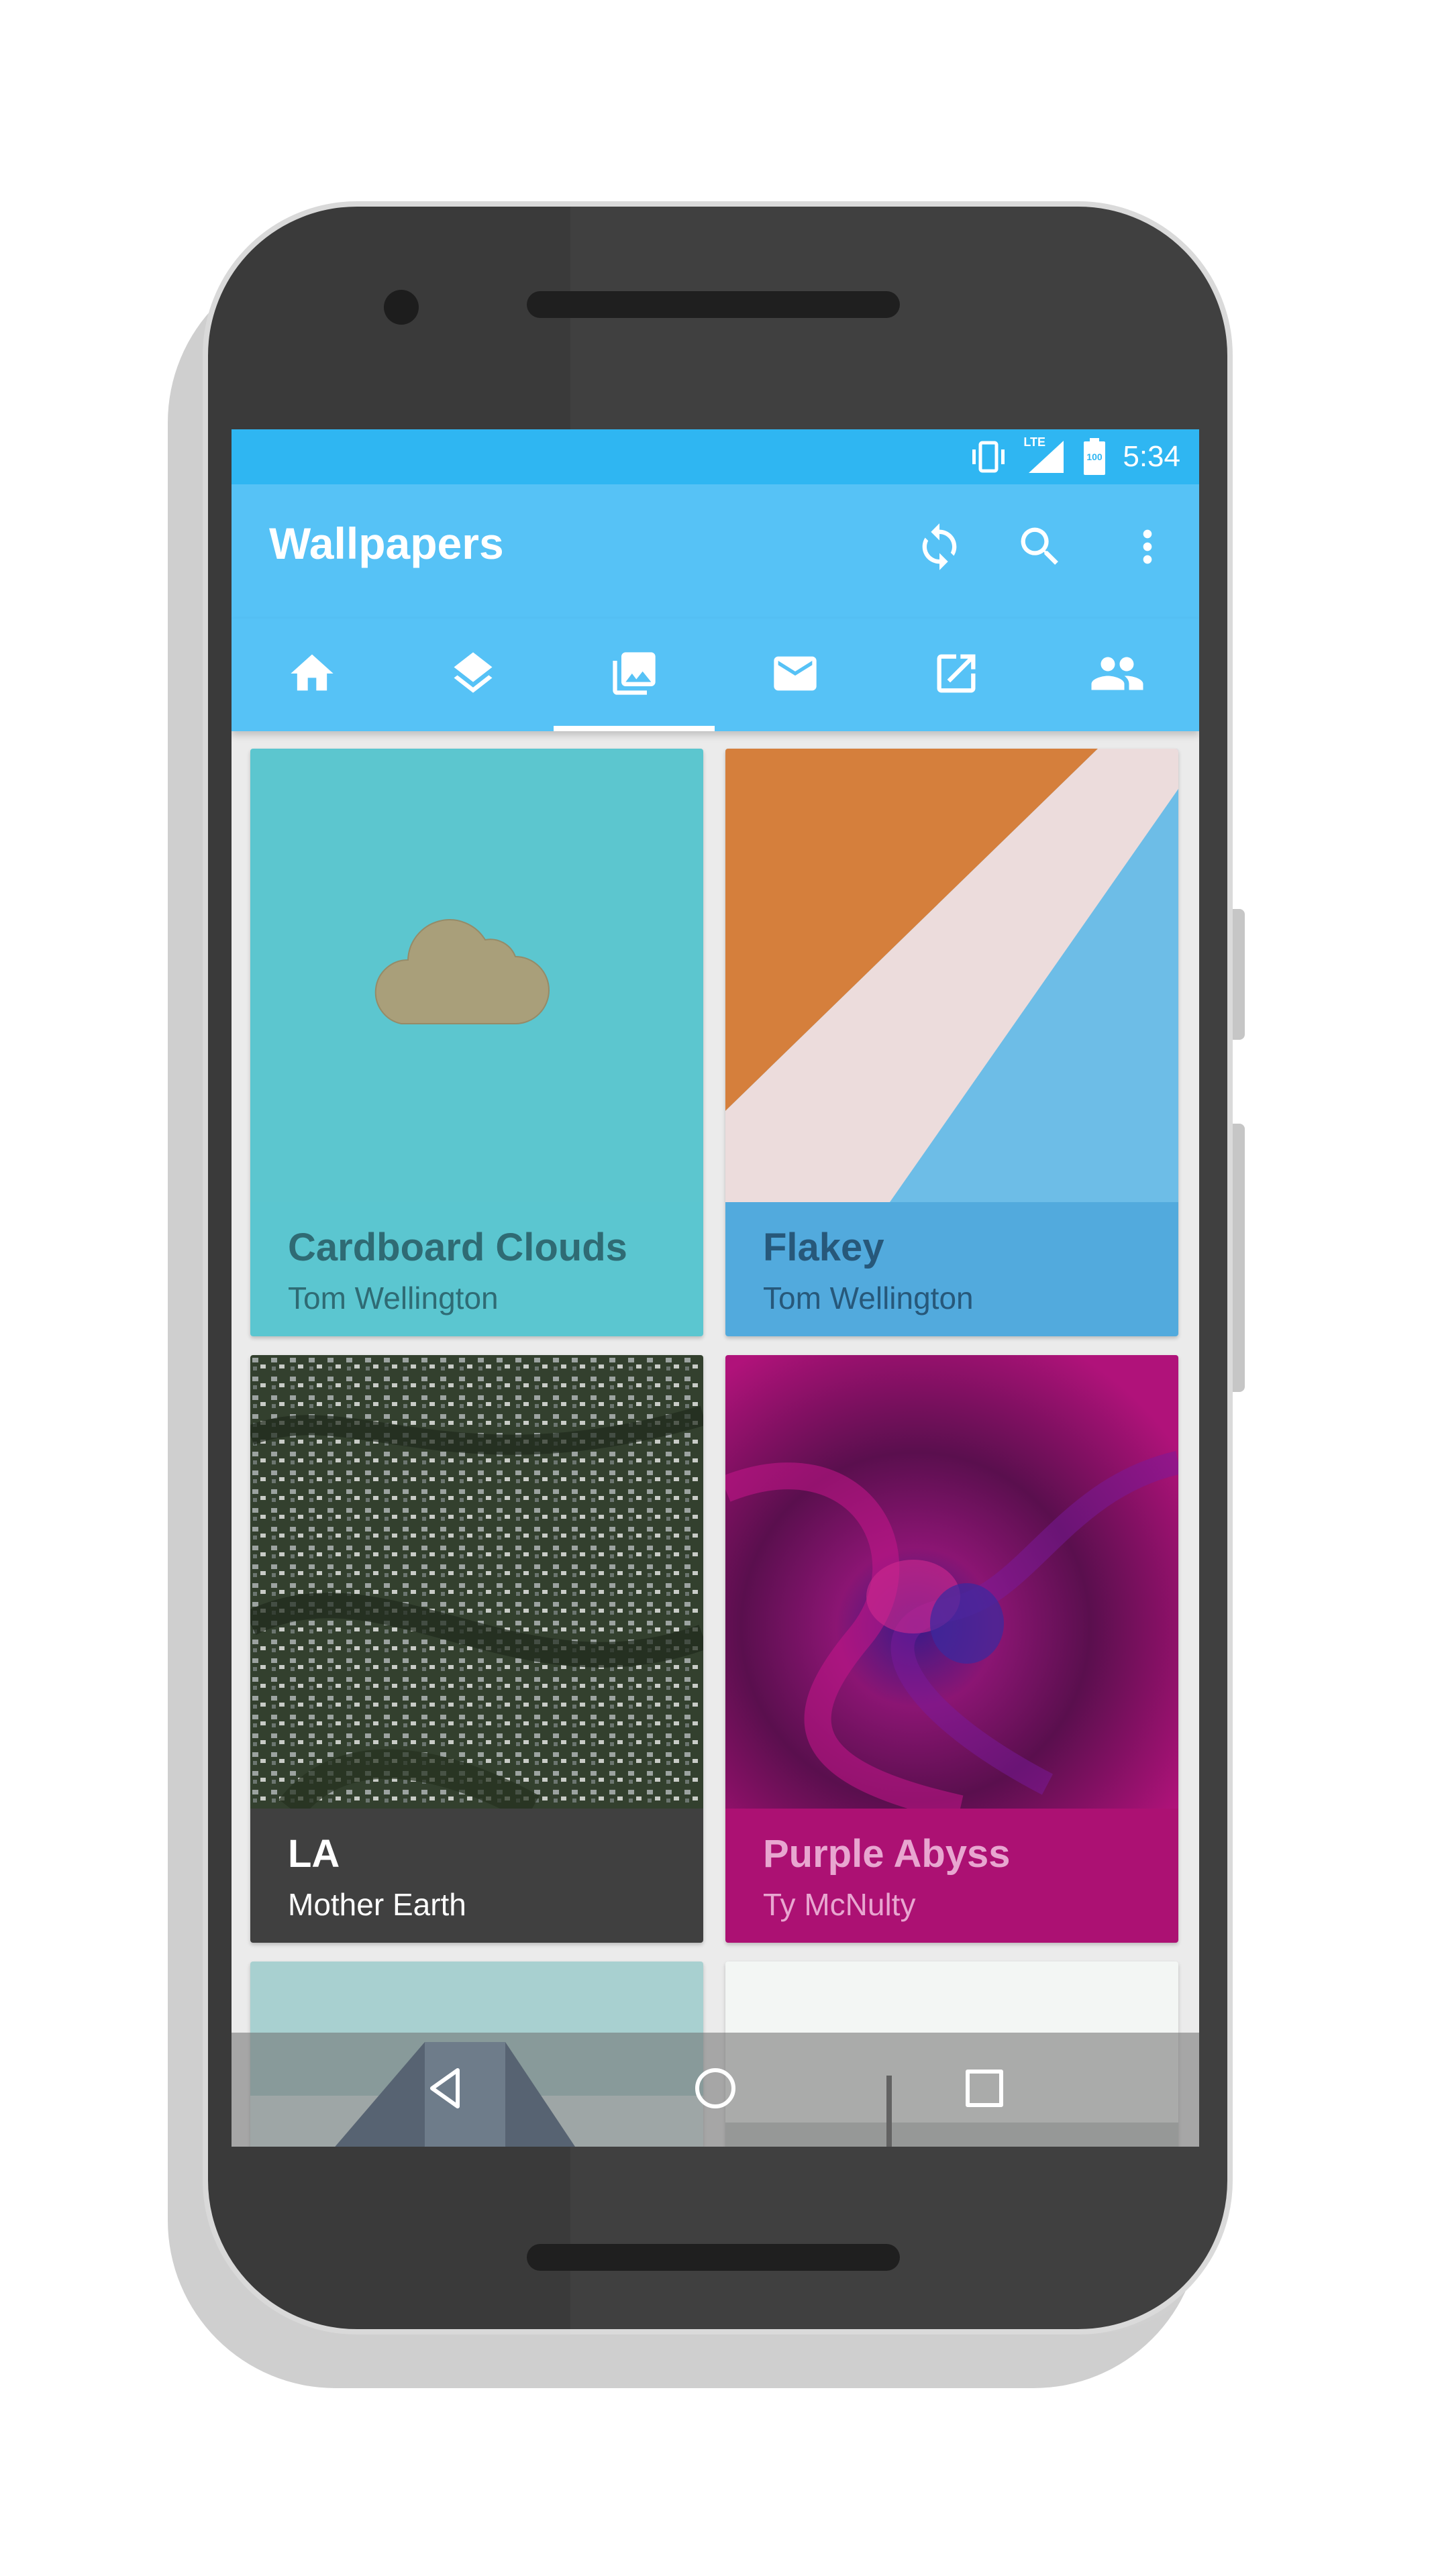  What do you see at coordinates (715, 456) in the screenshot?
I see `status-bar: LTE 100 5:34` at bounding box center [715, 456].